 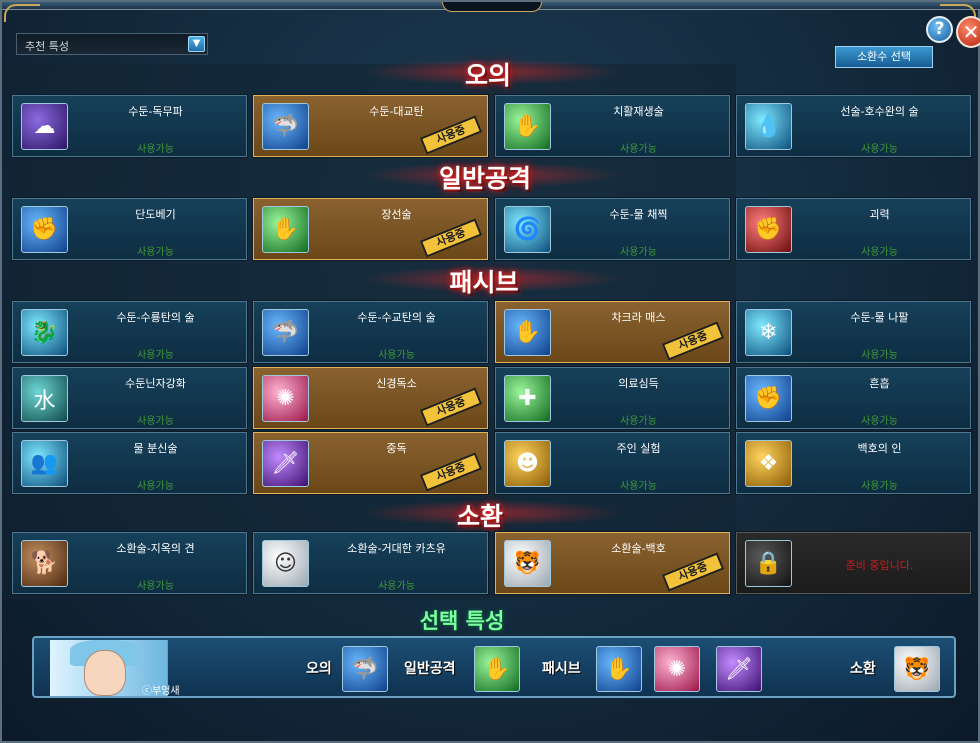 I want to click on healing-hand-icon: ✋, so click(x=527, y=126).